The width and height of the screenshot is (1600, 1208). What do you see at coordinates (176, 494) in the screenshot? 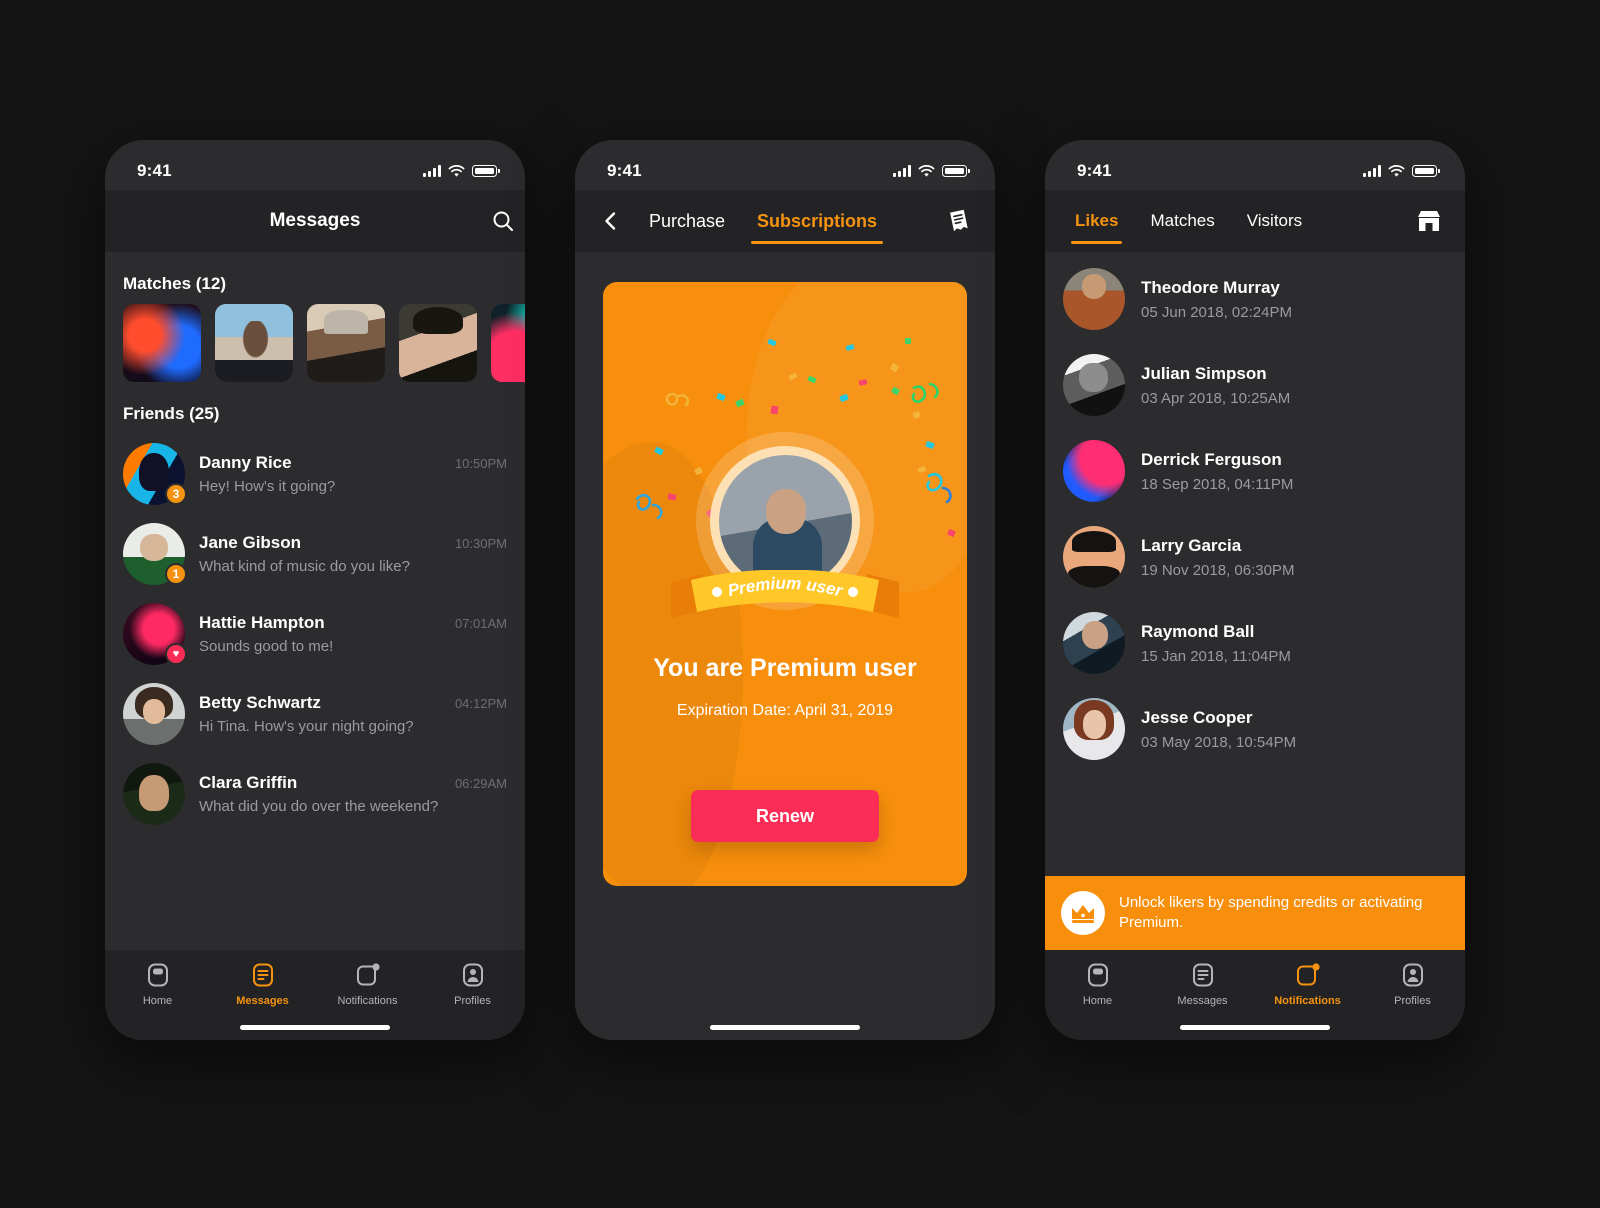
I see `unread-badge: 3` at bounding box center [176, 494].